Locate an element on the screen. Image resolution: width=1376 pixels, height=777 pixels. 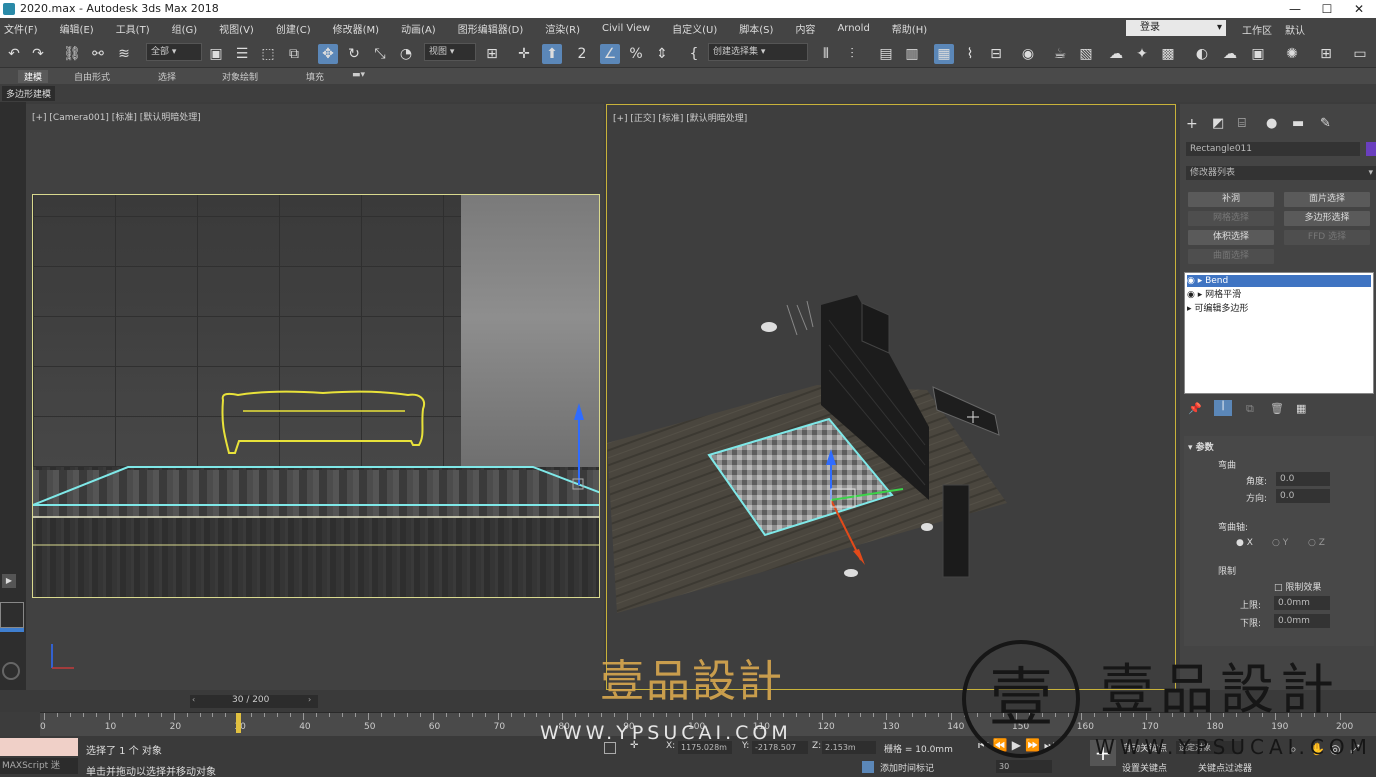
pin-stack-icon: 📌 is located at coordinates (1195, 408).